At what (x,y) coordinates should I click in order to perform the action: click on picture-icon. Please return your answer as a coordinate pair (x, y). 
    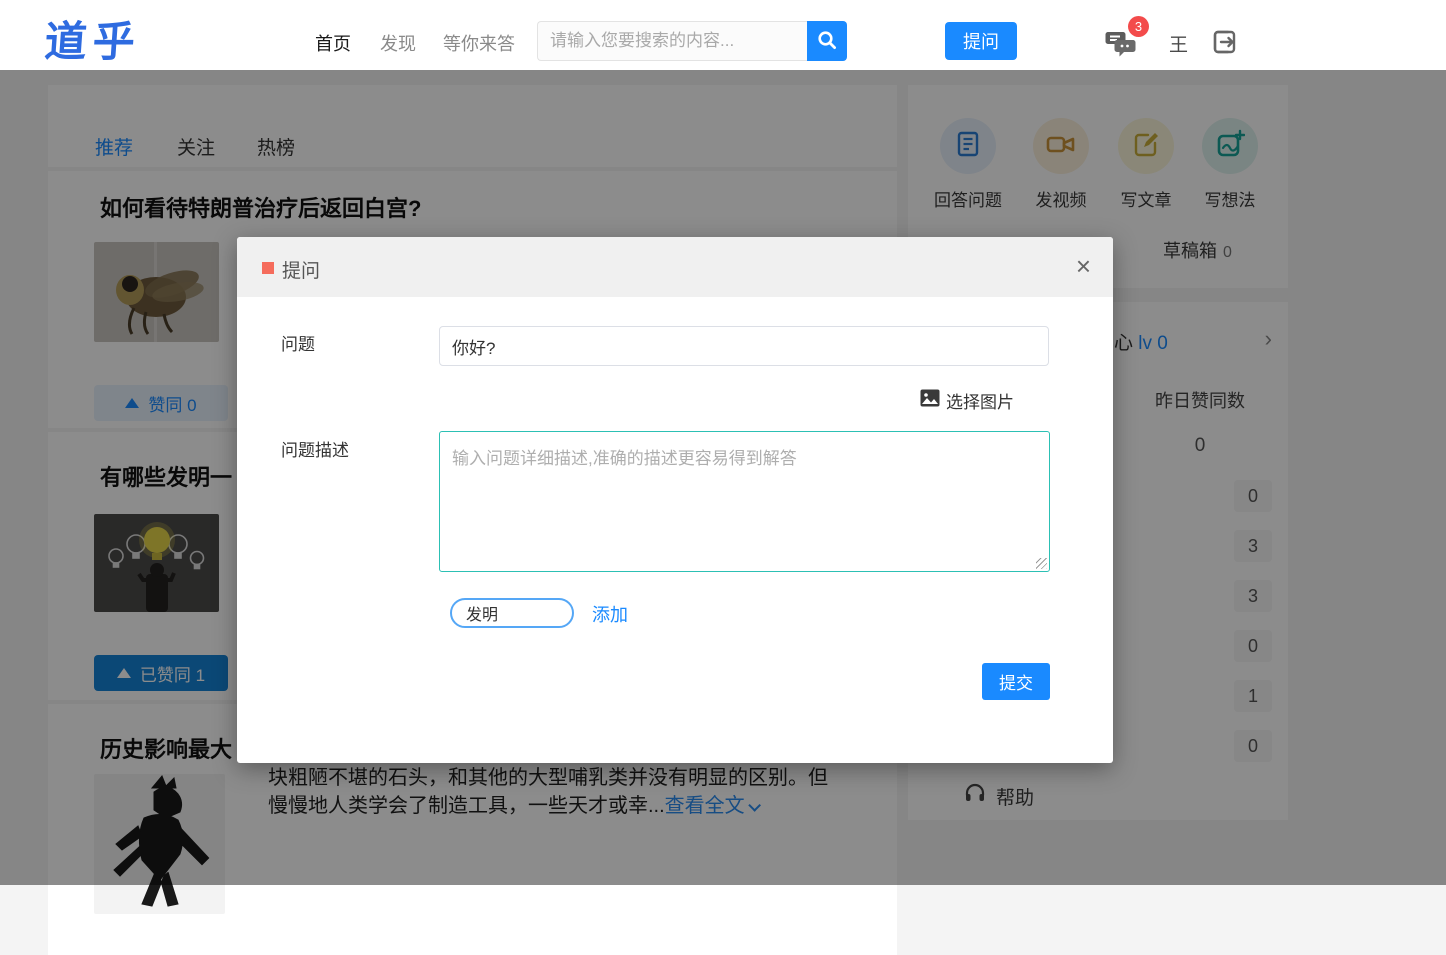
    Looking at the image, I should click on (930, 400).